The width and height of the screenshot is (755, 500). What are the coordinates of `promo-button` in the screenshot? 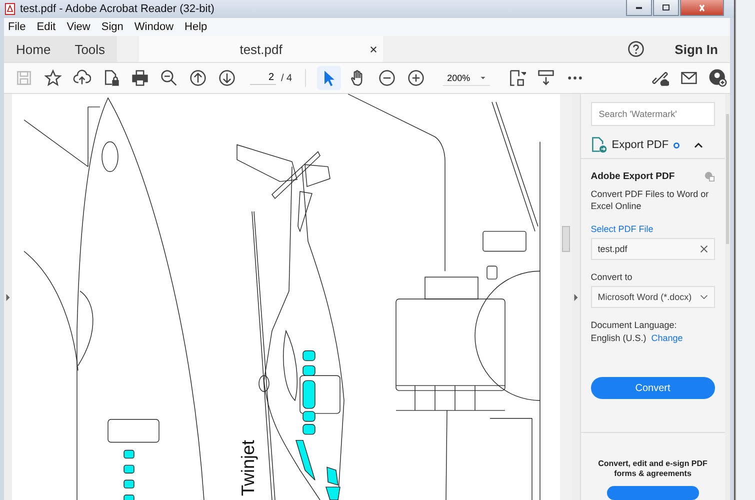 It's located at (652, 493).